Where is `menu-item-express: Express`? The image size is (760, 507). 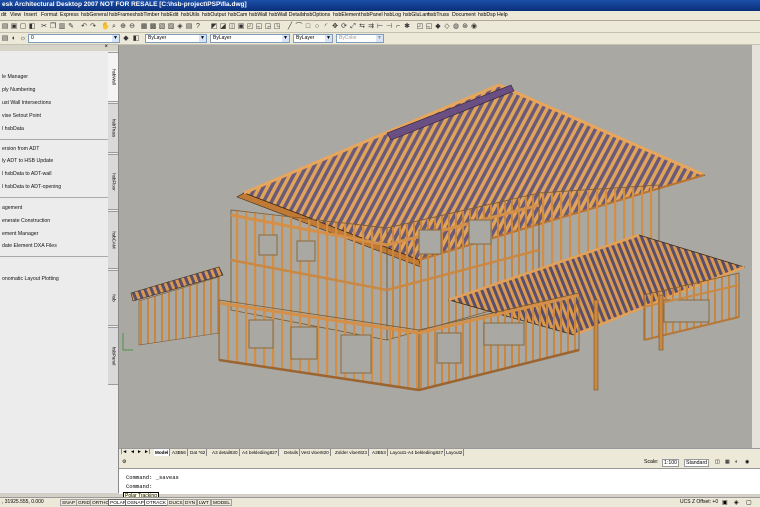
menu-item-express: Express is located at coordinates (69, 15).